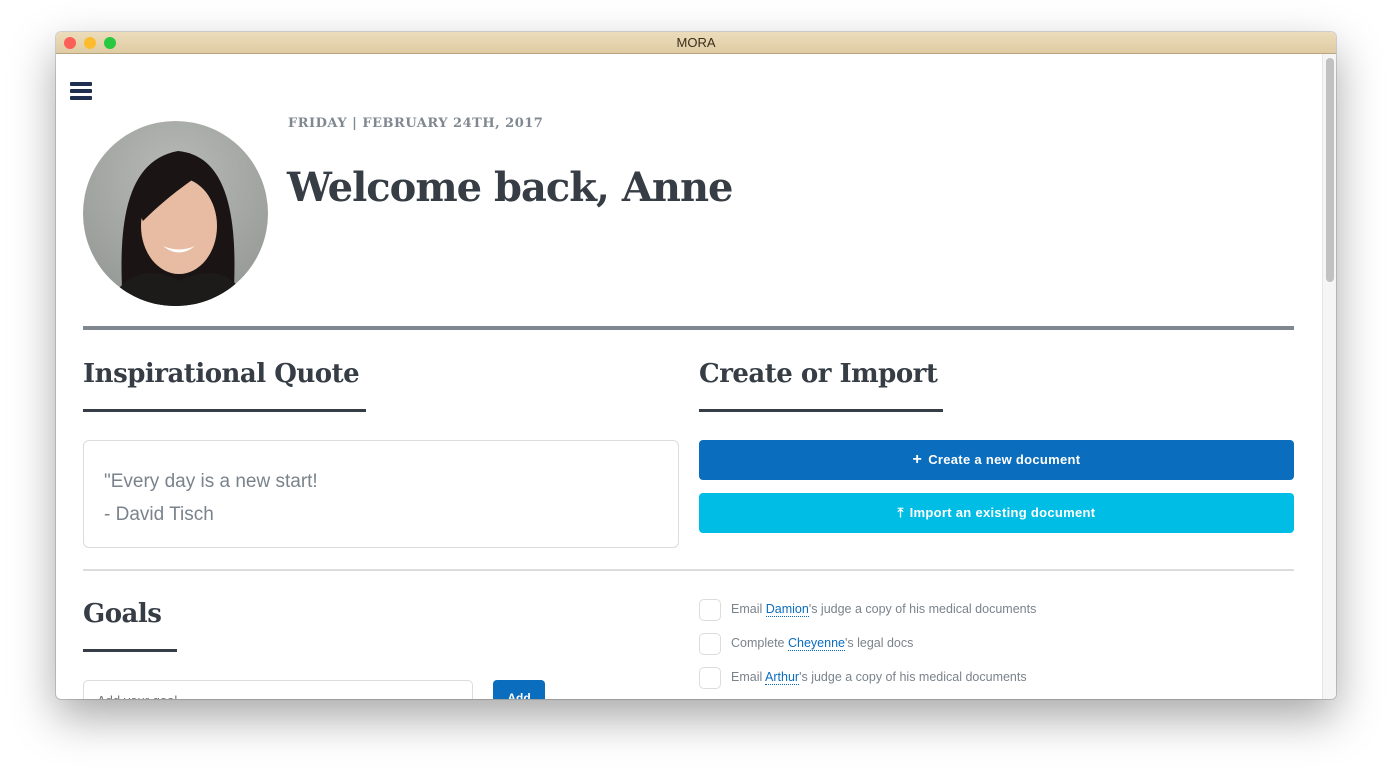 Image resolution: width=1392 pixels, height=779 pixels. I want to click on client-link: Arthur, so click(782, 677).